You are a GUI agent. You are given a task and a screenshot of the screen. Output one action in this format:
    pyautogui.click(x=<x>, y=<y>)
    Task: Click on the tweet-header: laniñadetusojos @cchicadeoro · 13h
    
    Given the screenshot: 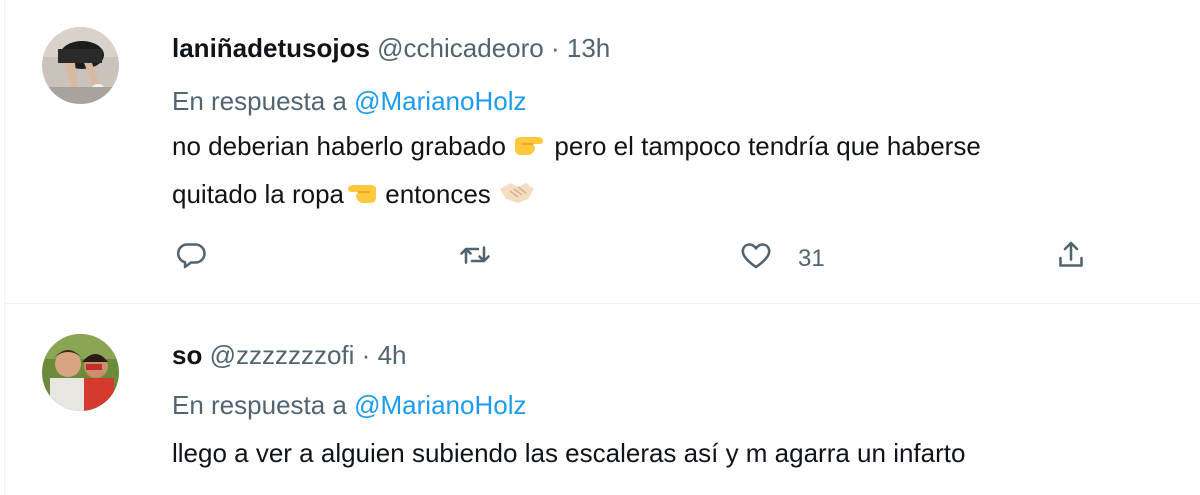 What is the action you would take?
    pyautogui.click(x=391, y=48)
    